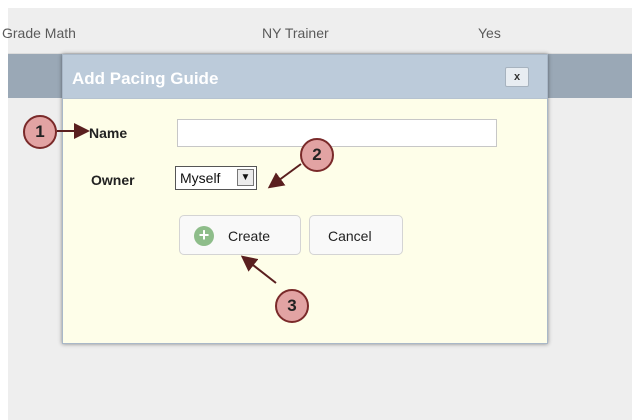 The height and width of the screenshot is (420, 632). I want to click on chevron-down-icon: ▼, so click(245, 177).